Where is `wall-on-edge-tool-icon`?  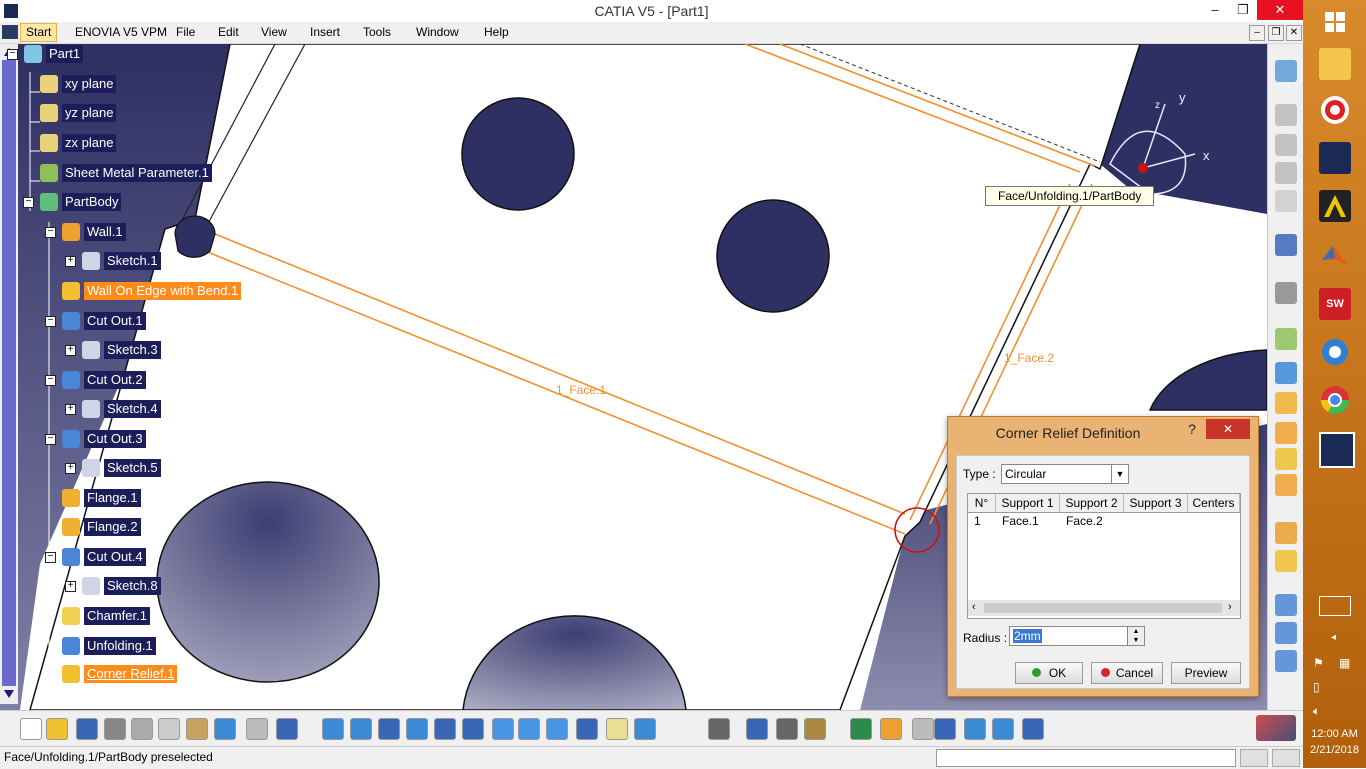 wall-on-edge-tool-icon is located at coordinates (1286, 433).